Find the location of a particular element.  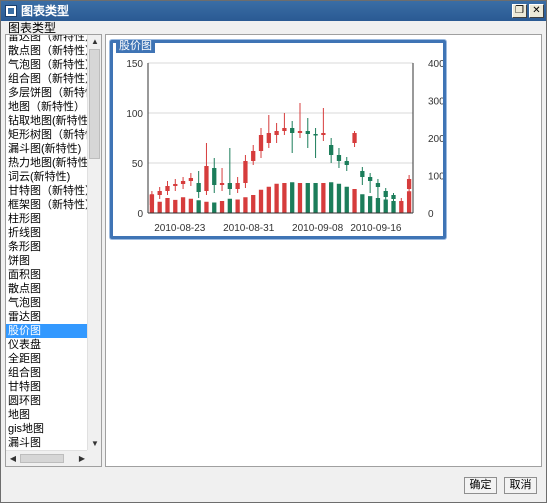

chart-type-item: 柱形图 is located at coordinates (47, 219).